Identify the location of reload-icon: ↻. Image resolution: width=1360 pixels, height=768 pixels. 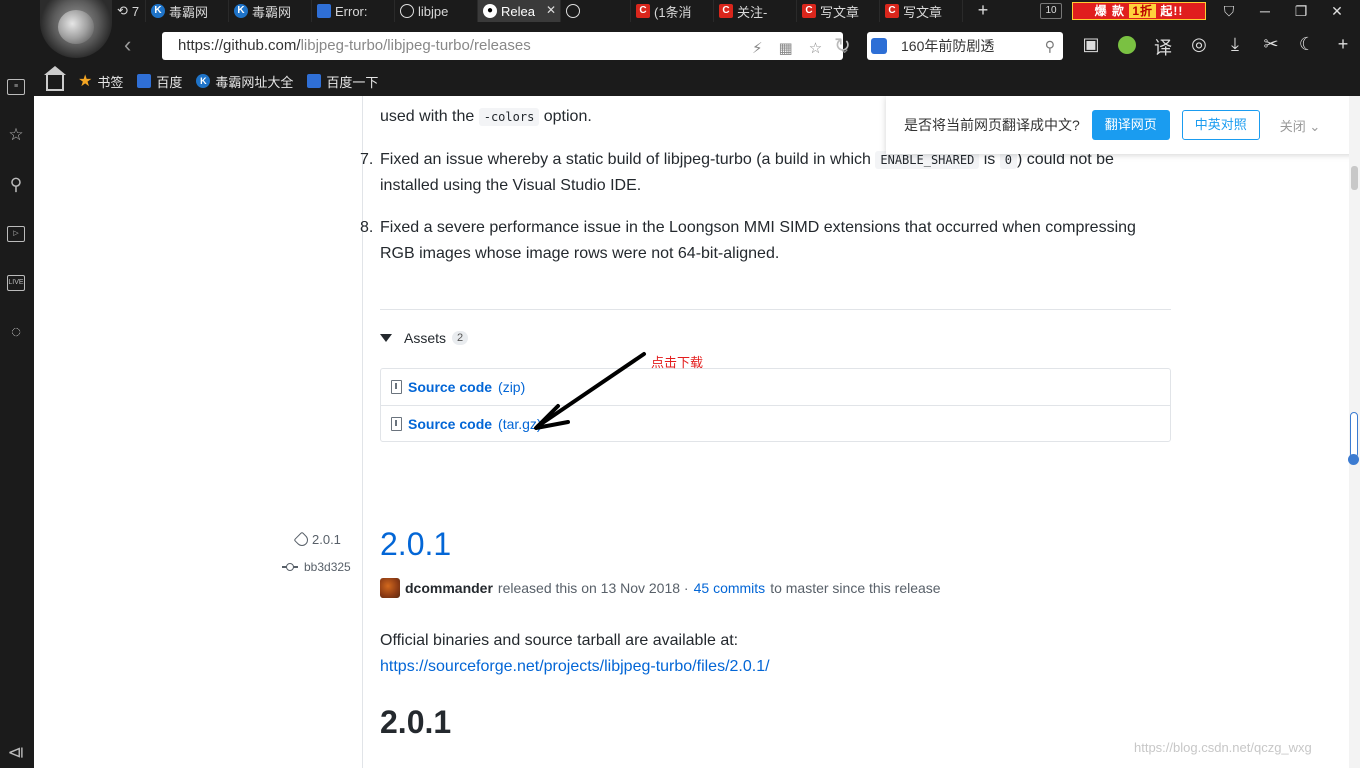
(842, 45).